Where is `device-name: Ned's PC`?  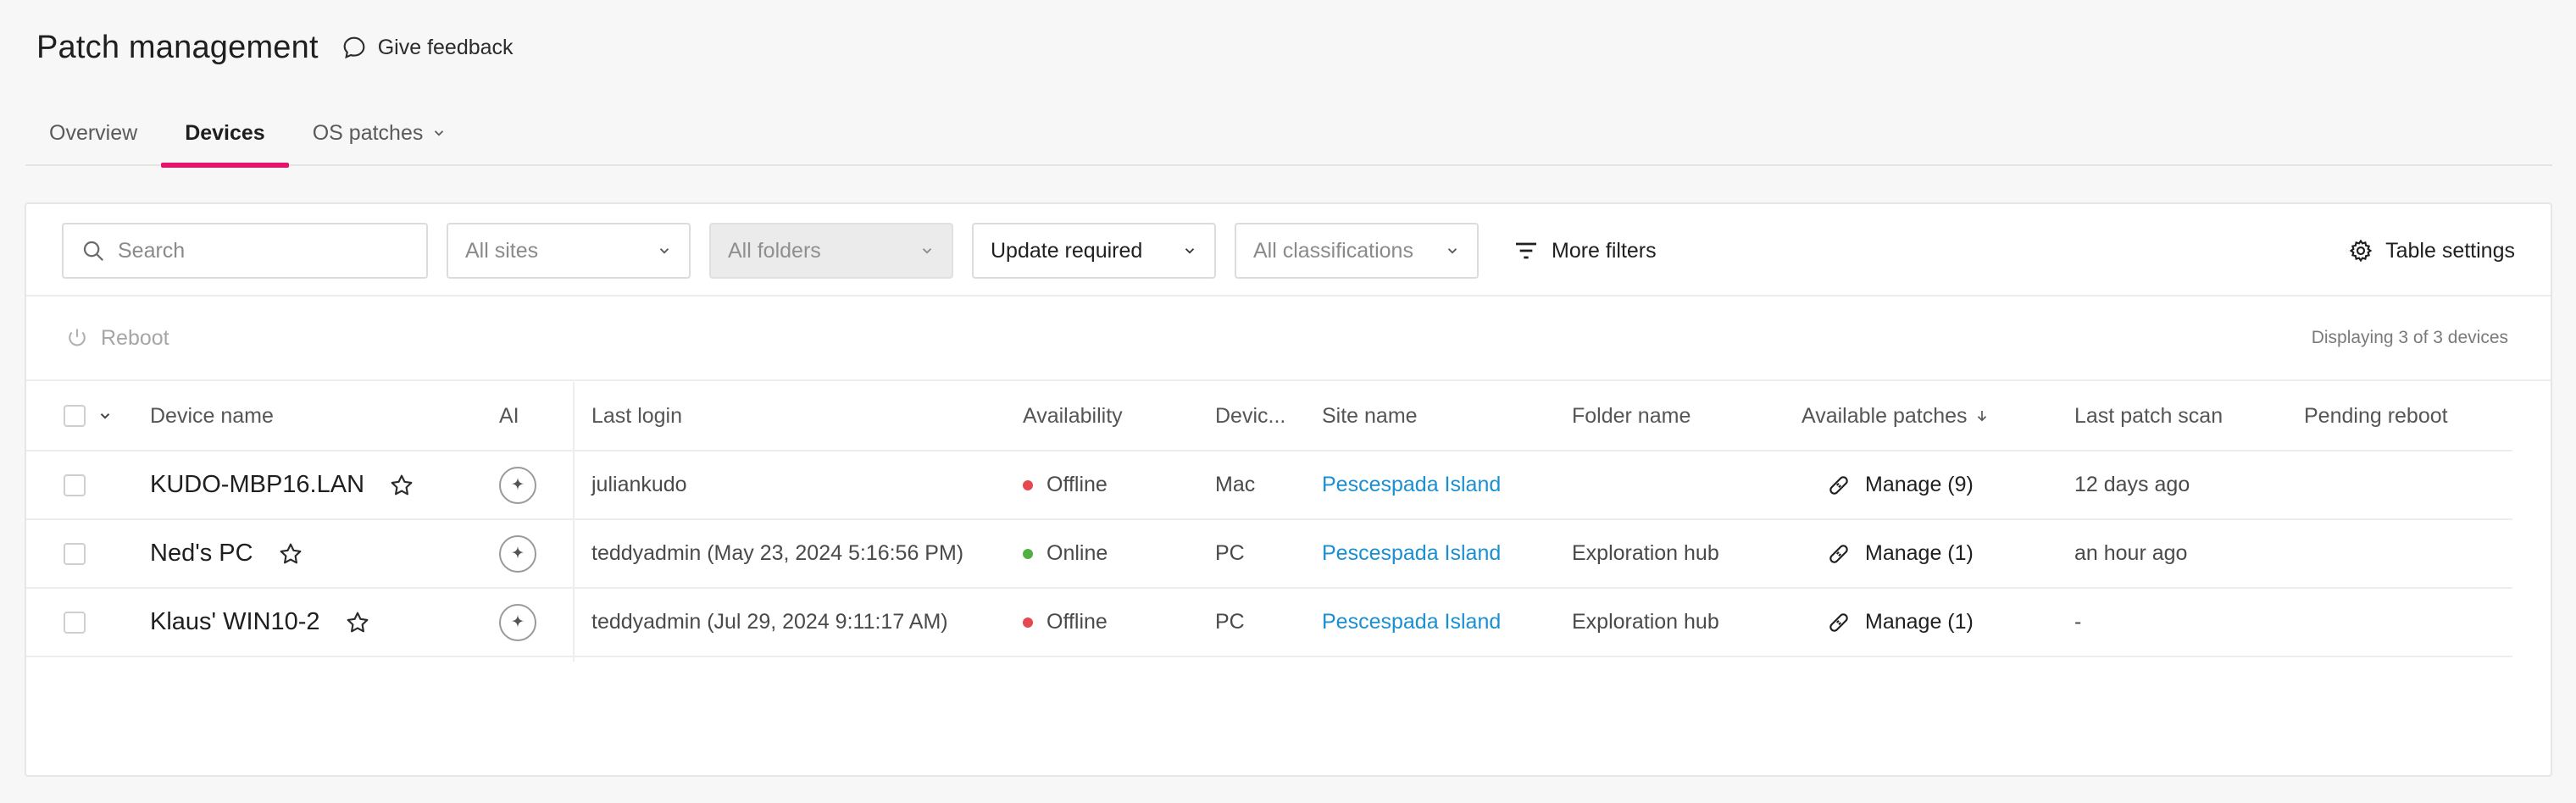
device-name: Ned's PC is located at coordinates (201, 554).